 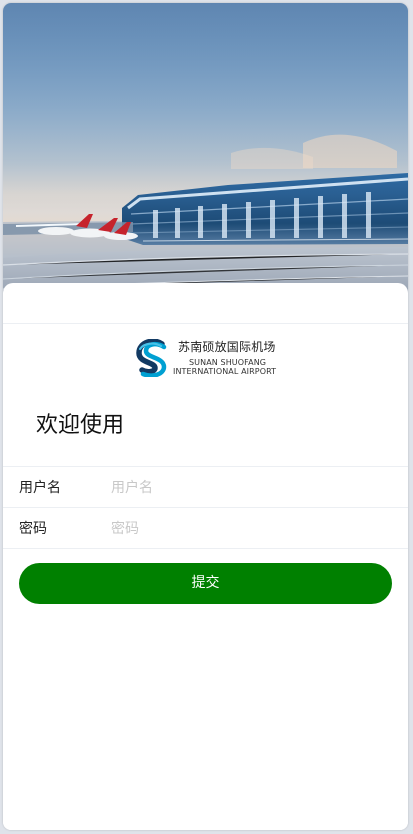 I want to click on username-input, so click(x=246, y=488).